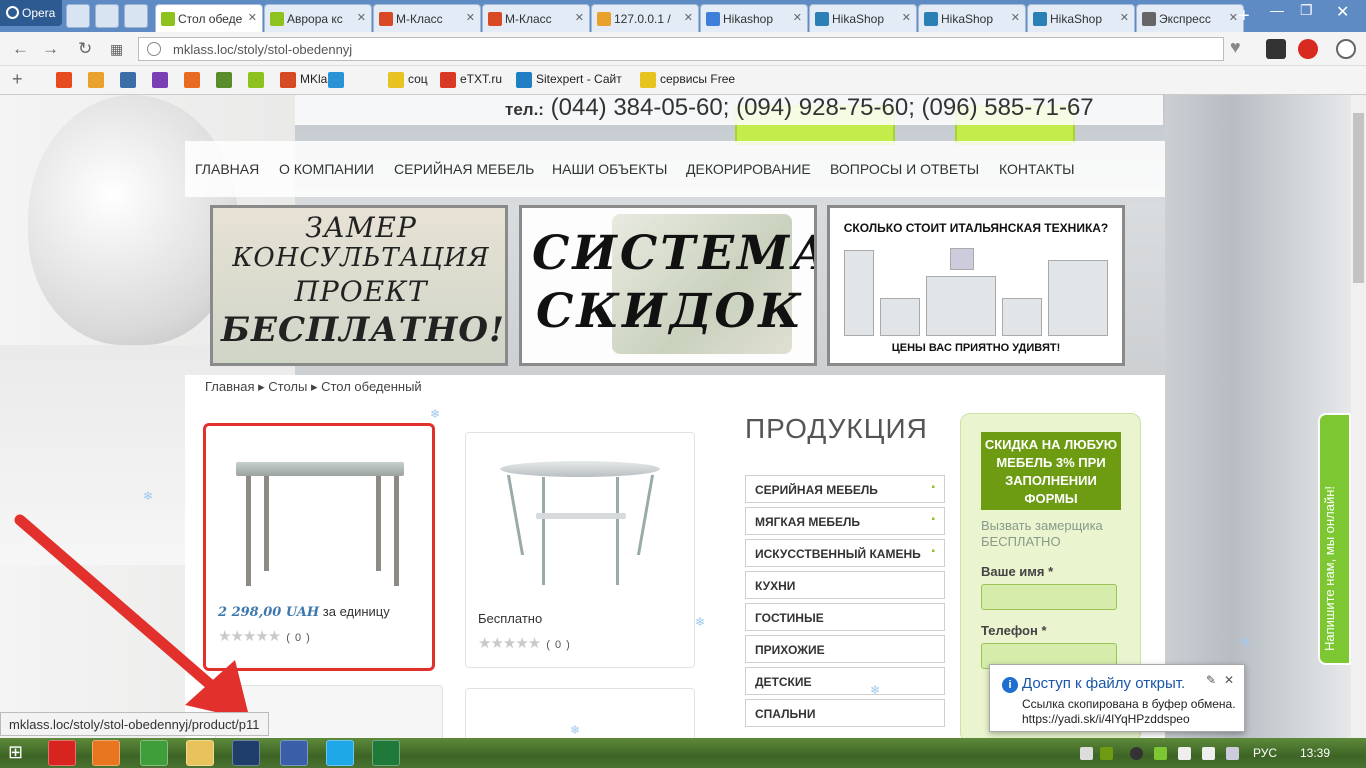 This screenshot has height=768, width=1366. I want to click on photoshop-taskbar-icon, so click(246, 753).